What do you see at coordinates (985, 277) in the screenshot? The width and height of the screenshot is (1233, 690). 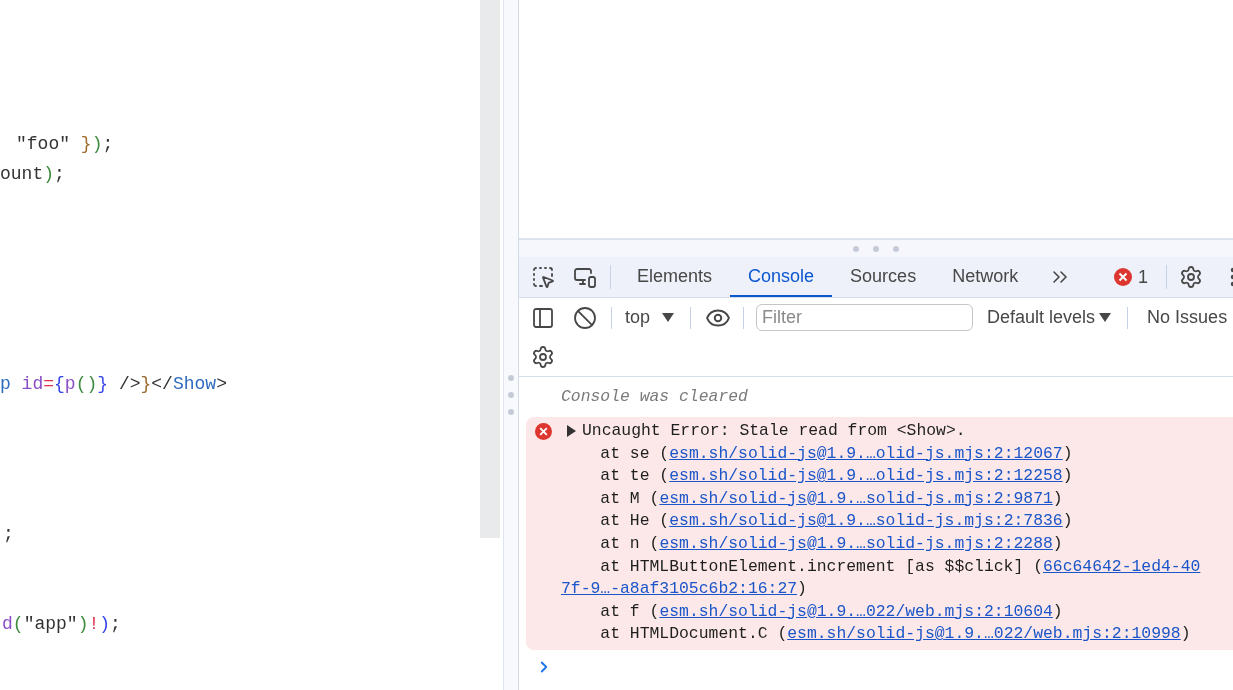 I see `devtools-tab: Network` at bounding box center [985, 277].